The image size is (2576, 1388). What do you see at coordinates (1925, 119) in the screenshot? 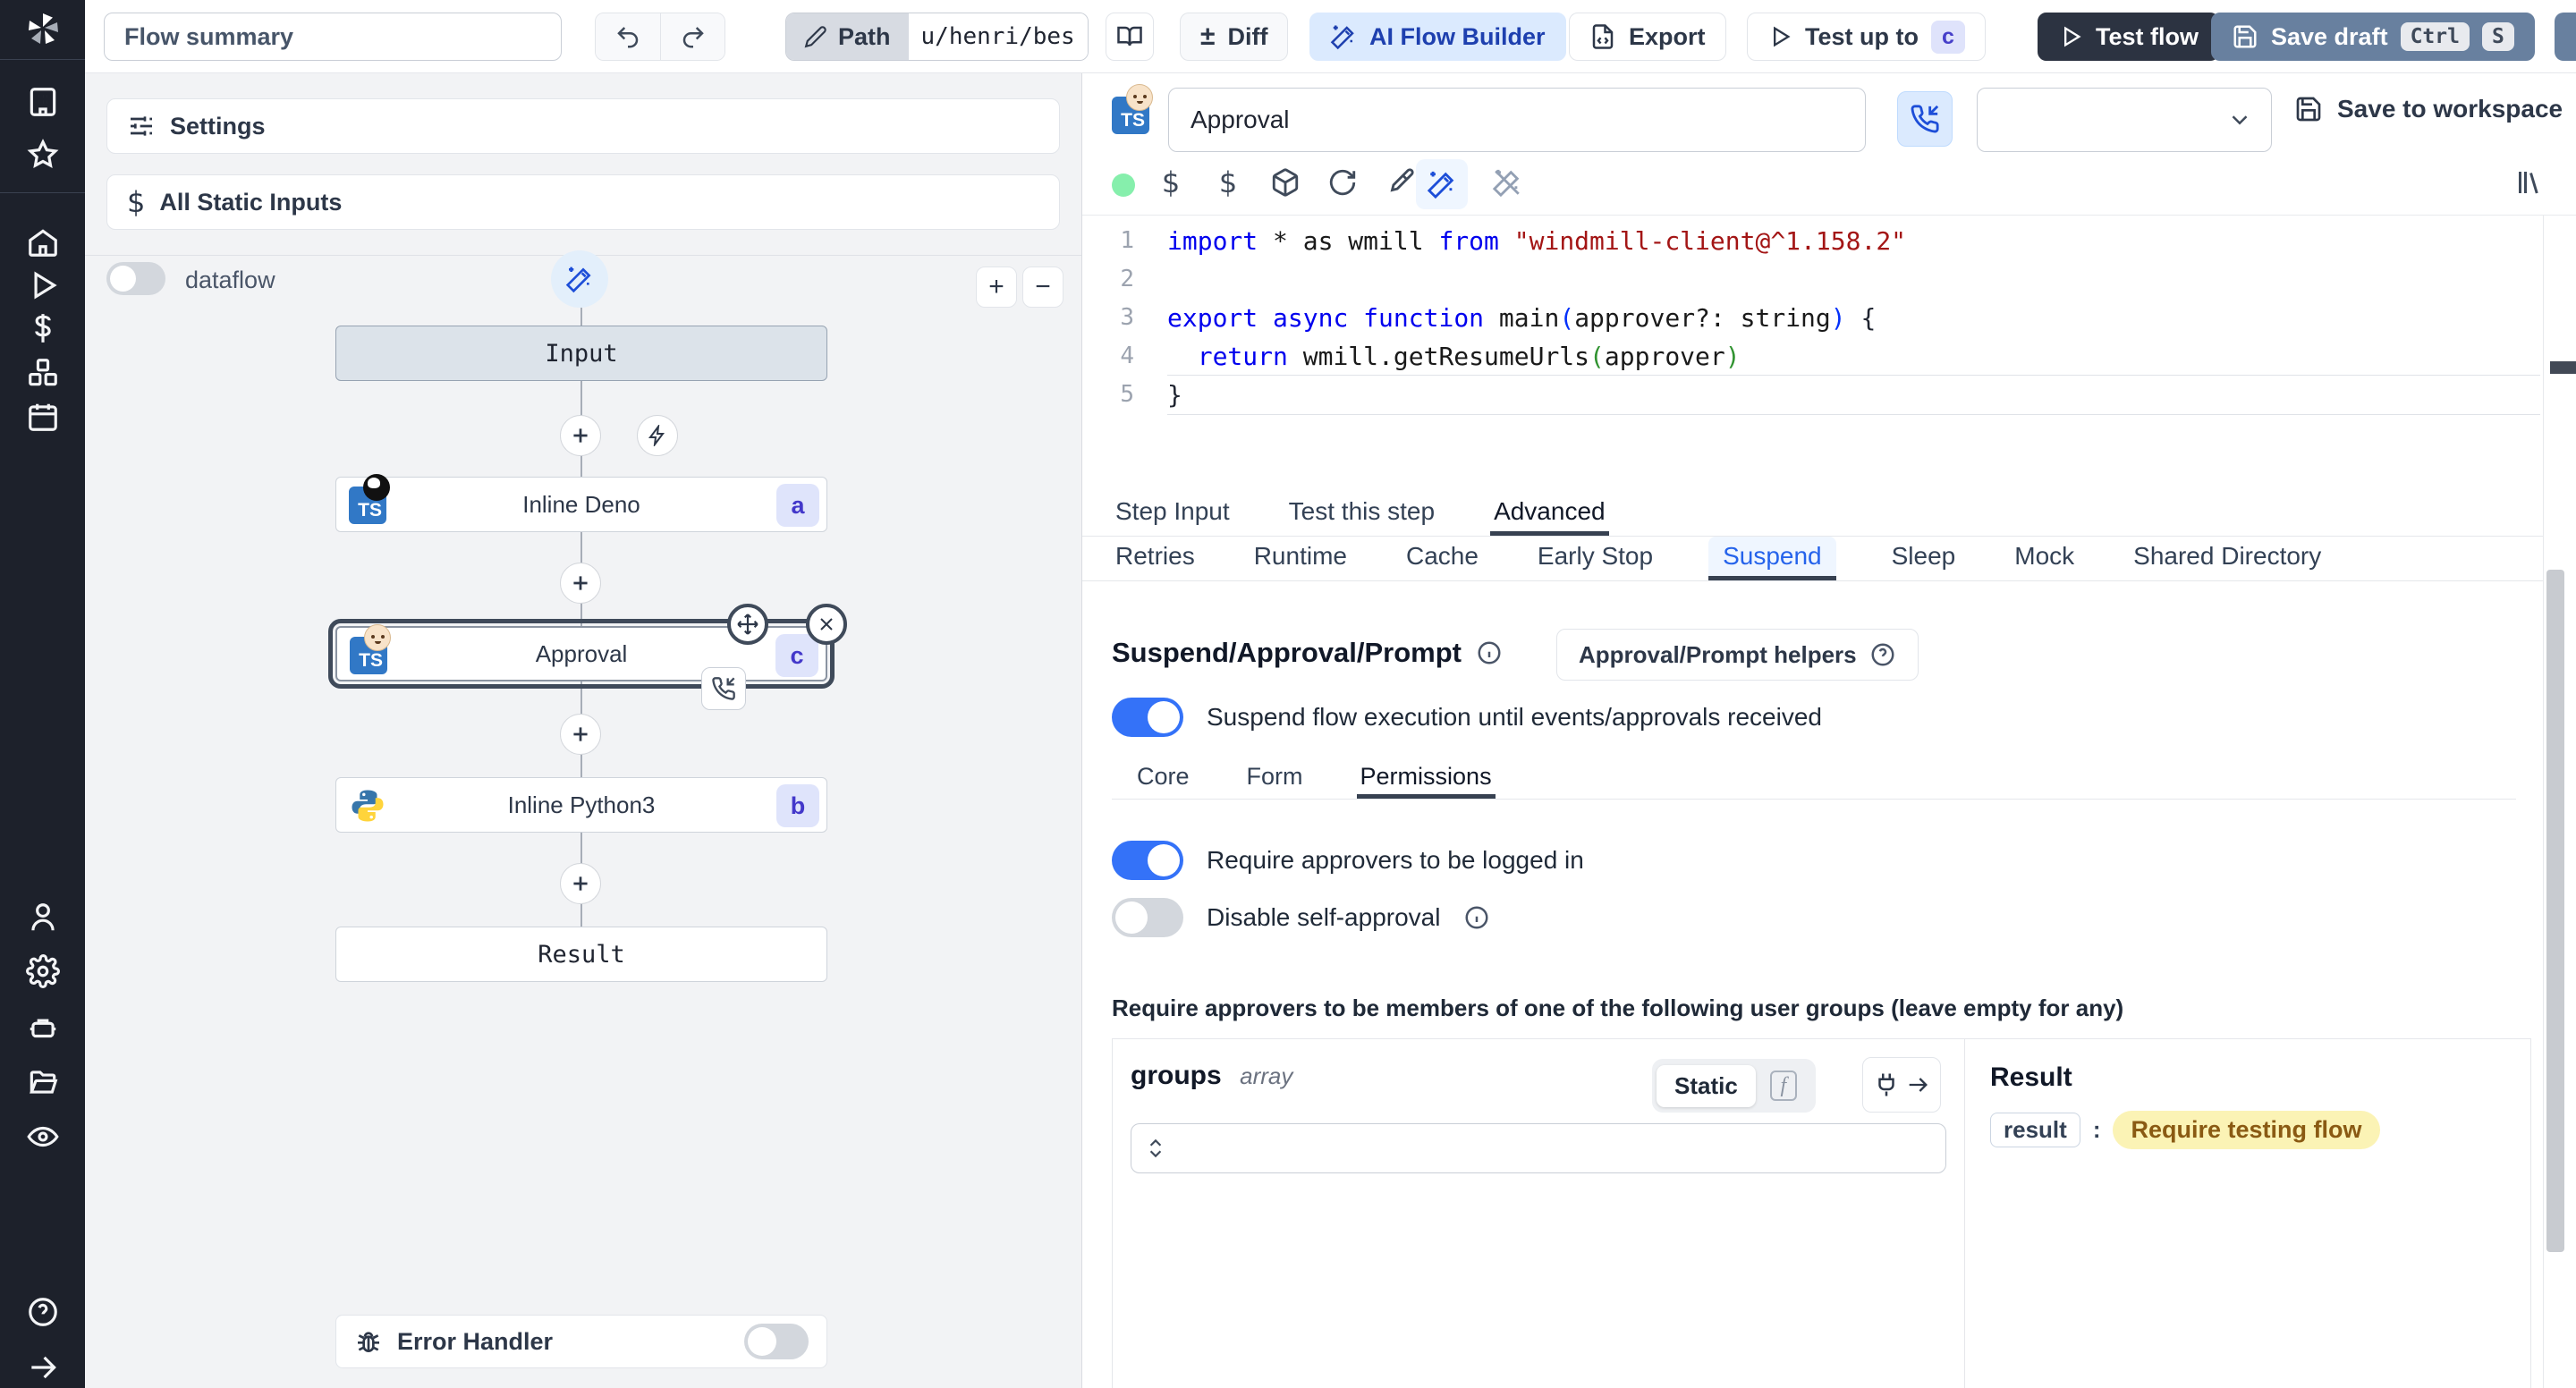
I see `suspend-step-indicator-button` at bounding box center [1925, 119].